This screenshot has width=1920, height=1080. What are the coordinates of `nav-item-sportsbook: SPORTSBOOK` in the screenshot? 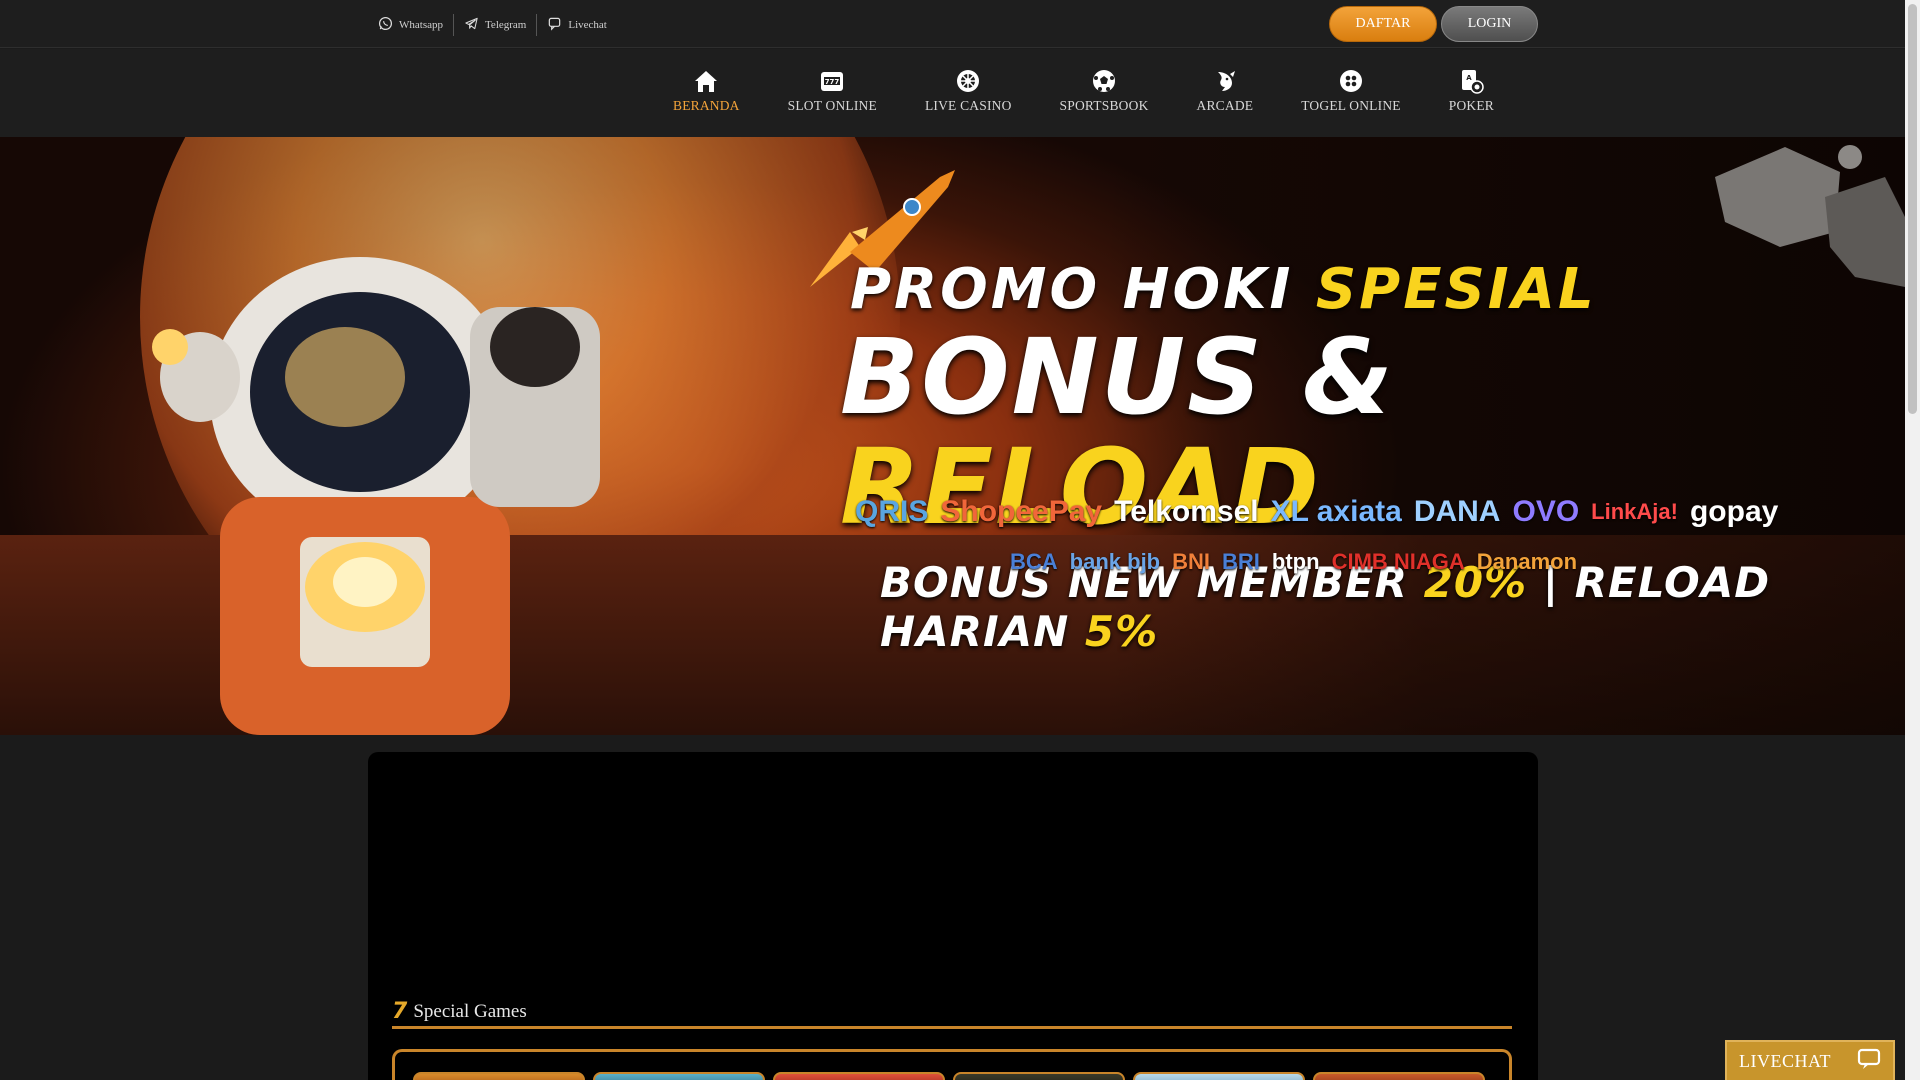 It's located at (1104, 90).